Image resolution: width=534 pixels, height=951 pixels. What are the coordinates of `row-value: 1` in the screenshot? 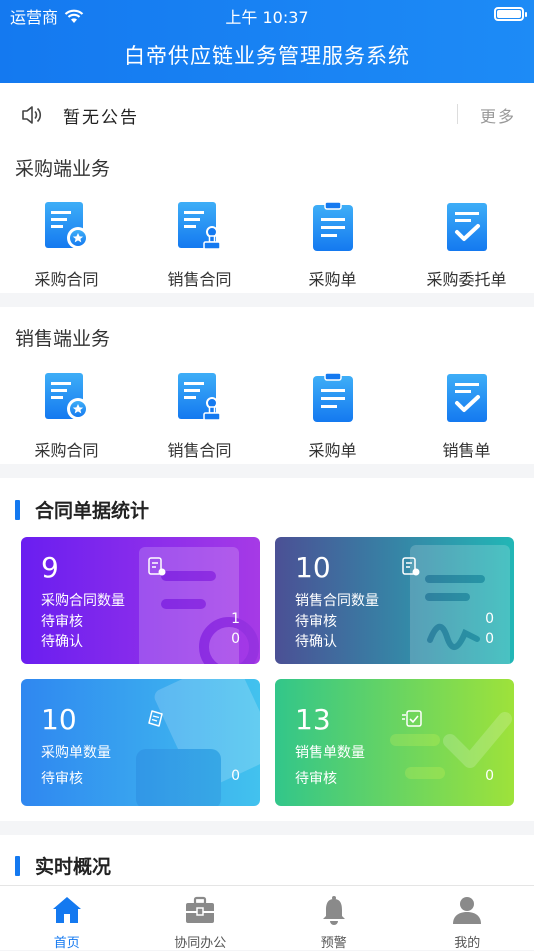 It's located at (235, 621).